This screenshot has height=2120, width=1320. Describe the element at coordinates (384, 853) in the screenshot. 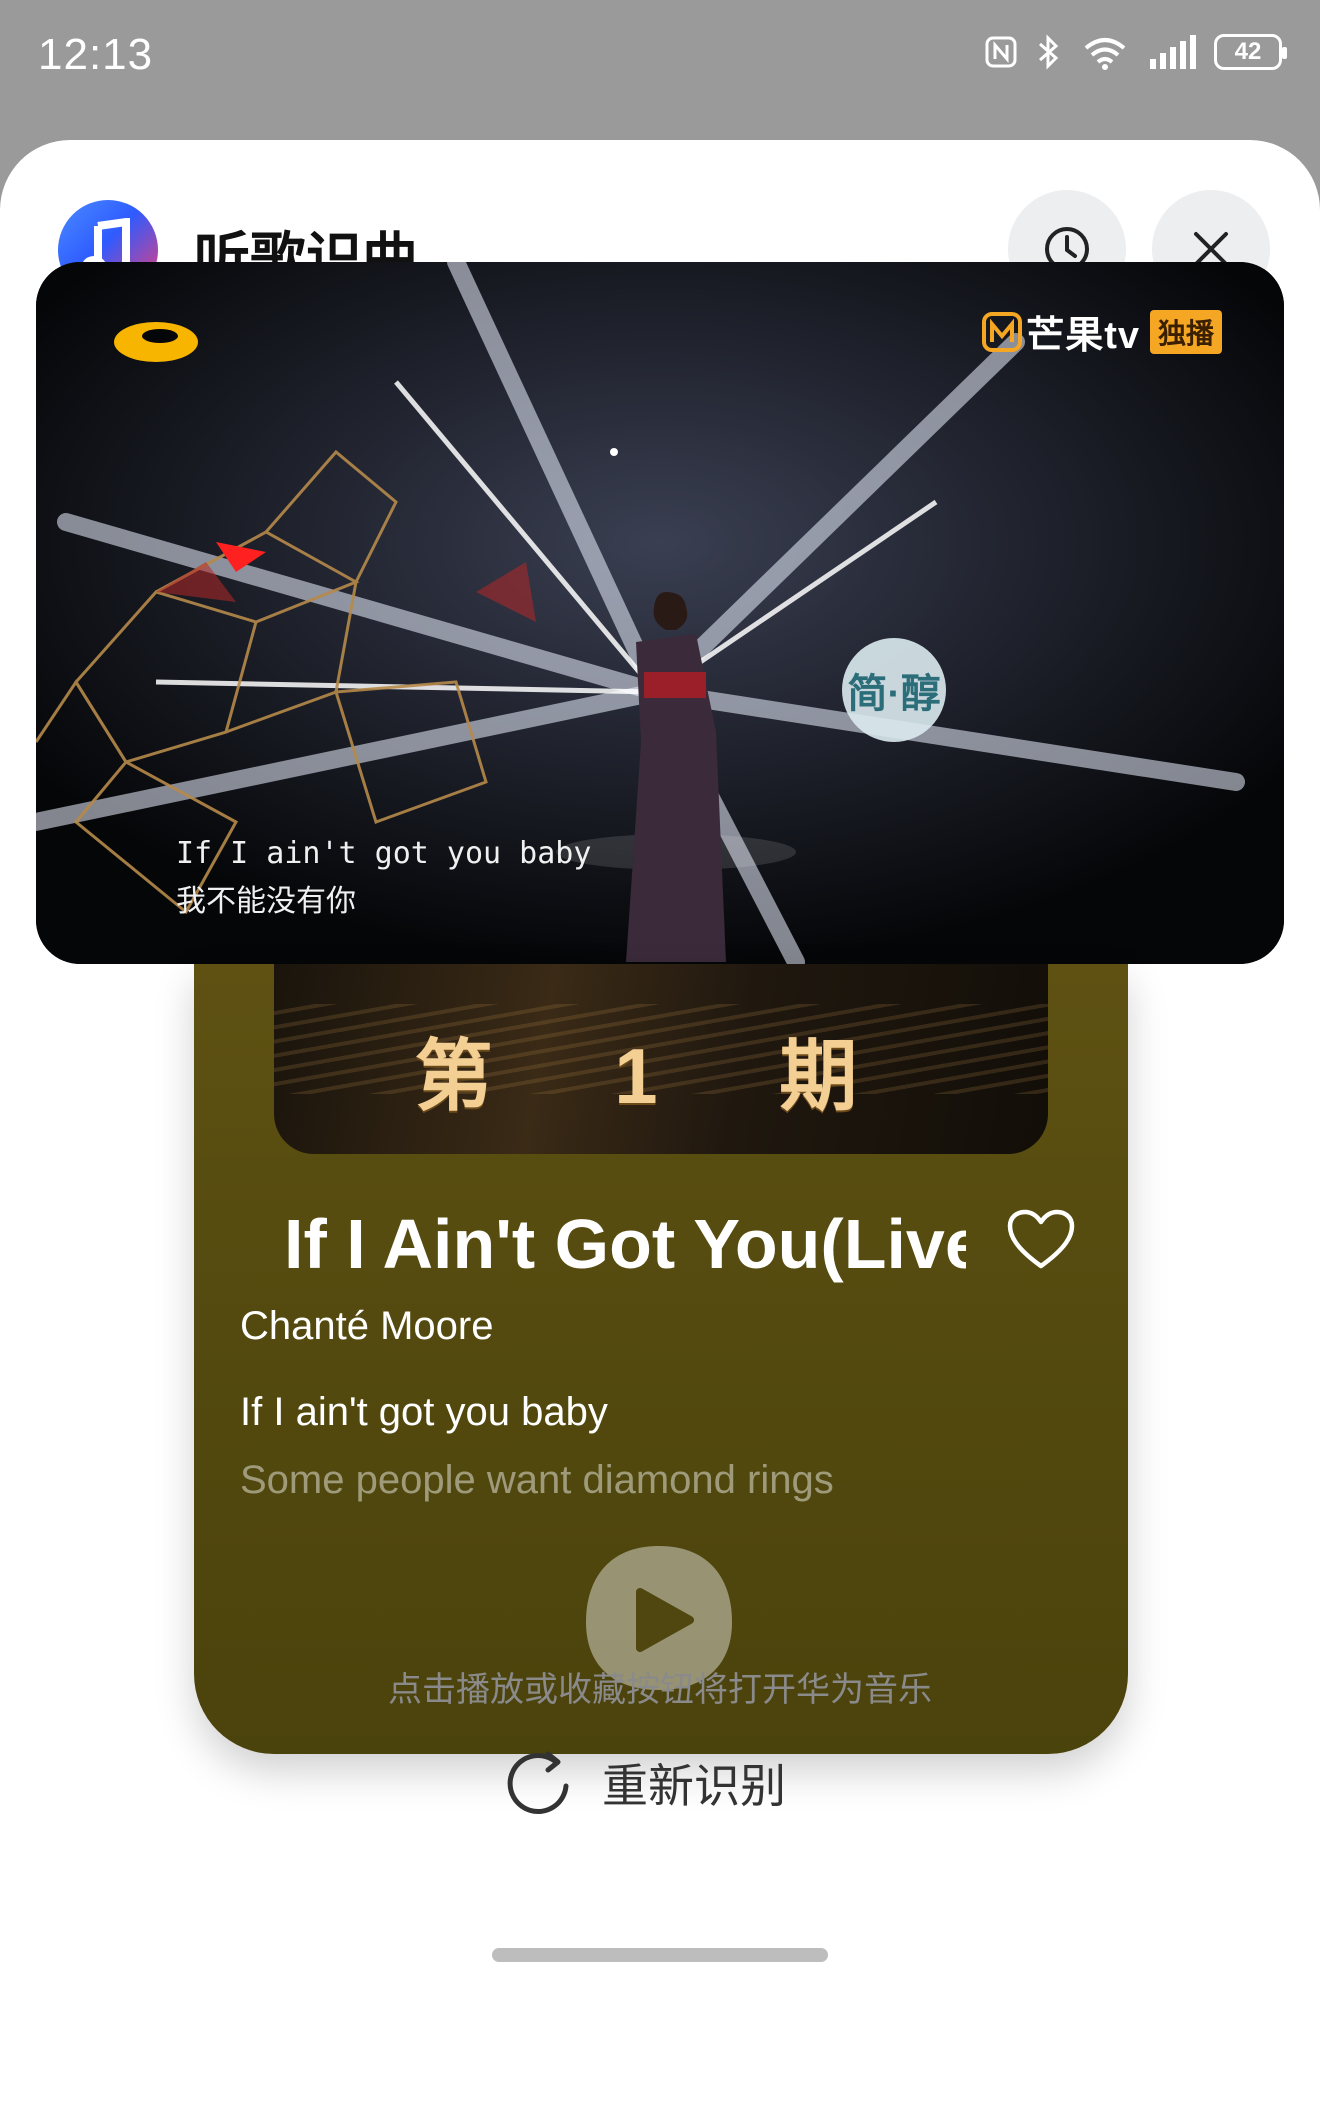

I see `video-subtitle-en: If I ain't got you baby` at that location.